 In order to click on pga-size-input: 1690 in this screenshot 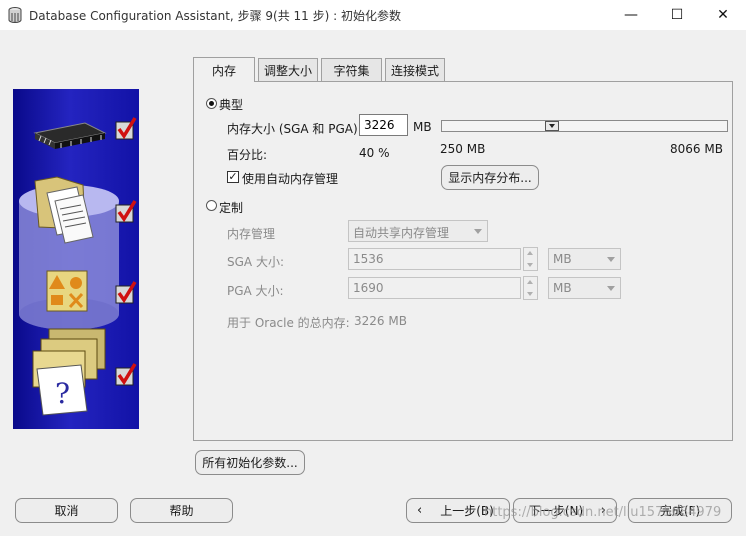, I will do `click(434, 288)`.